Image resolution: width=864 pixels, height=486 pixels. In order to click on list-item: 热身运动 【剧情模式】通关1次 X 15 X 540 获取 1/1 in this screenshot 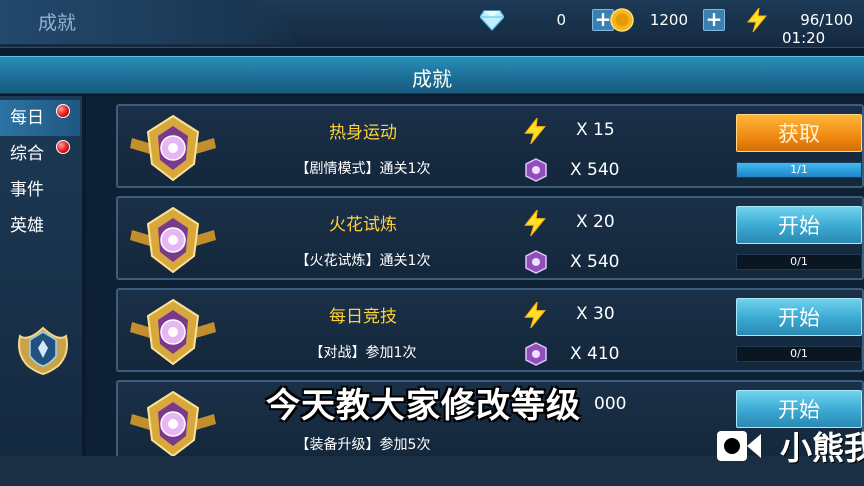, I will do `click(490, 146)`.